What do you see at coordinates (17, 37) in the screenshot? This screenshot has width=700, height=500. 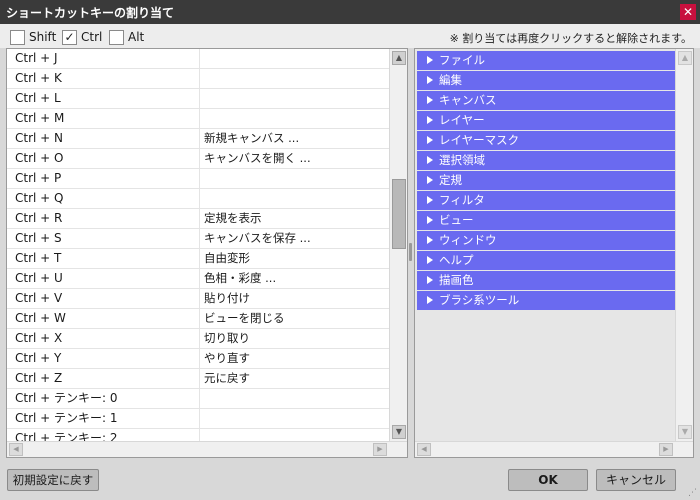 I see `shift-checkbox-box` at bounding box center [17, 37].